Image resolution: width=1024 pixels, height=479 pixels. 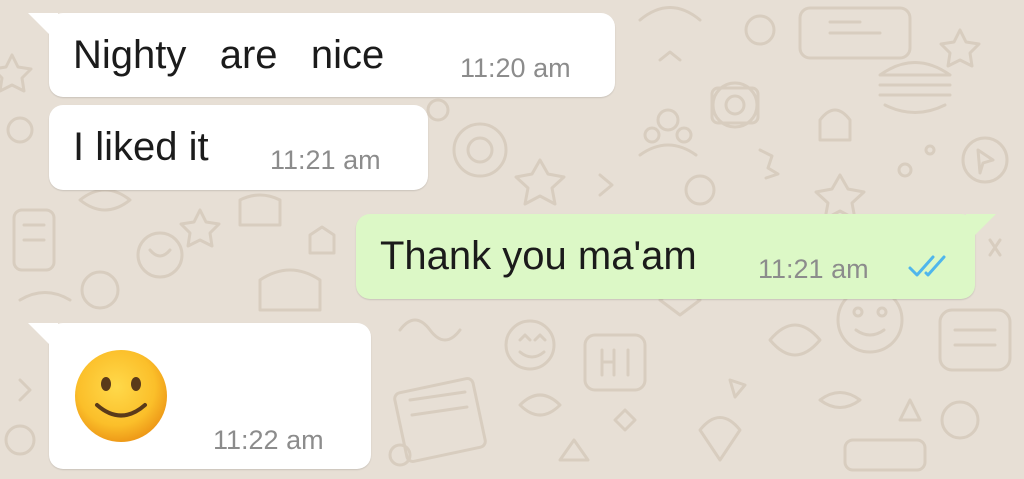 I want to click on message-timestamp: 11:20 am, so click(x=515, y=68).